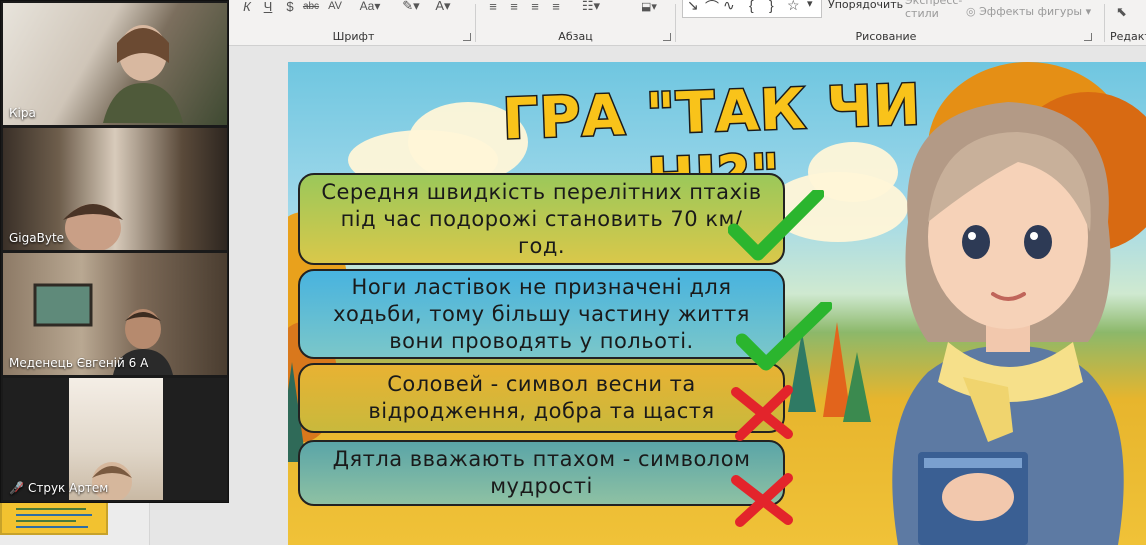 This screenshot has height=545, width=1146. I want to click on muted-microphone-icon: 🎤̸, so click(16, 488).